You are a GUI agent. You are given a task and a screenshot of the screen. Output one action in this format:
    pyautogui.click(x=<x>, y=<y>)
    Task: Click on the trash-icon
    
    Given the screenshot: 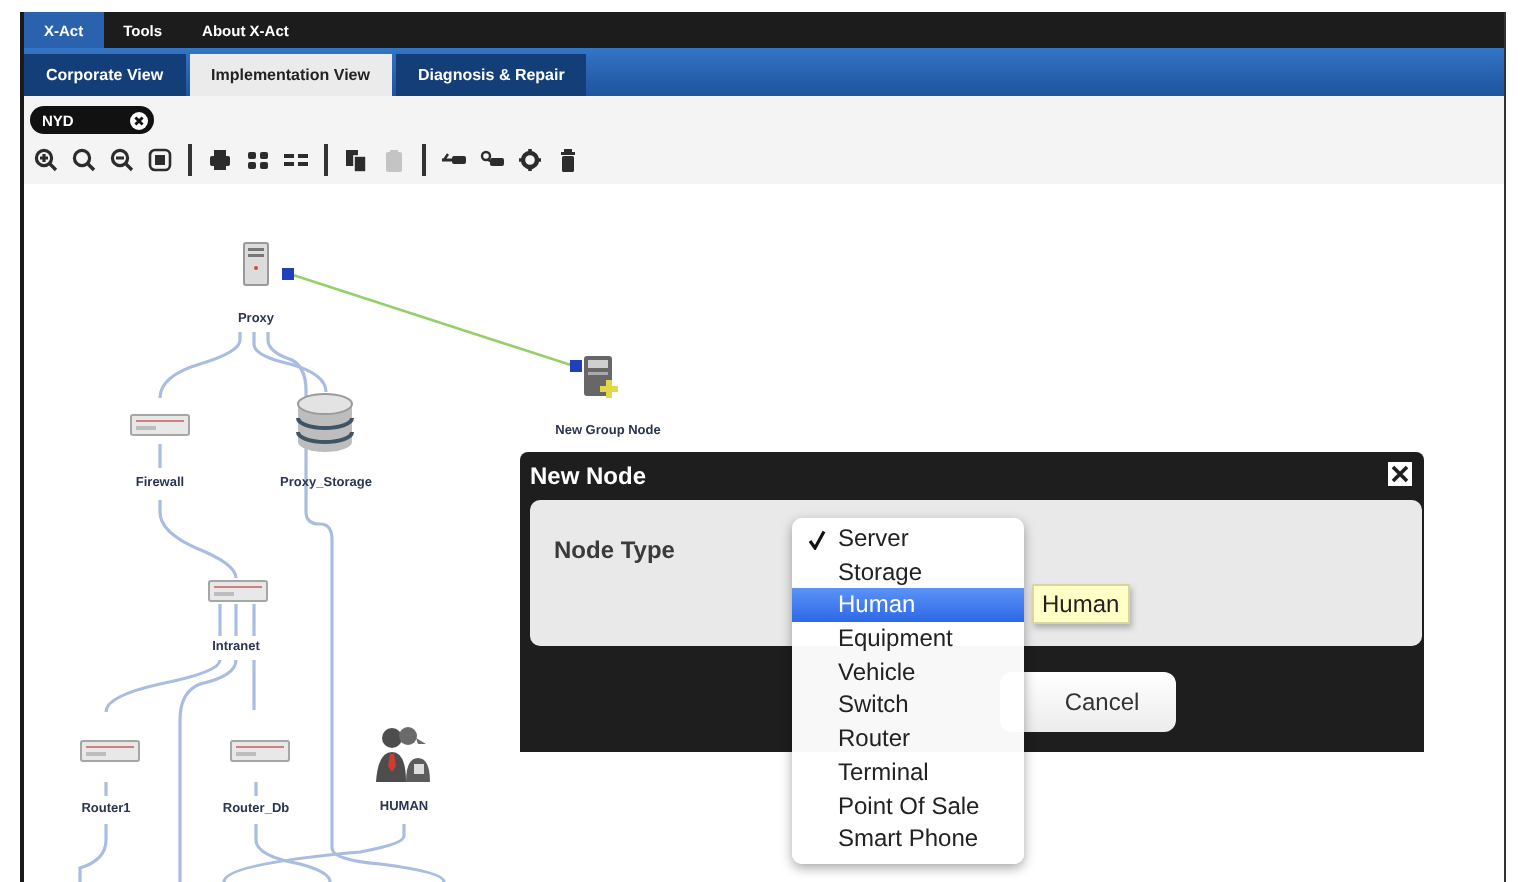 What is the action you would take?
    pyautogui.click(x=568, y=160)
    